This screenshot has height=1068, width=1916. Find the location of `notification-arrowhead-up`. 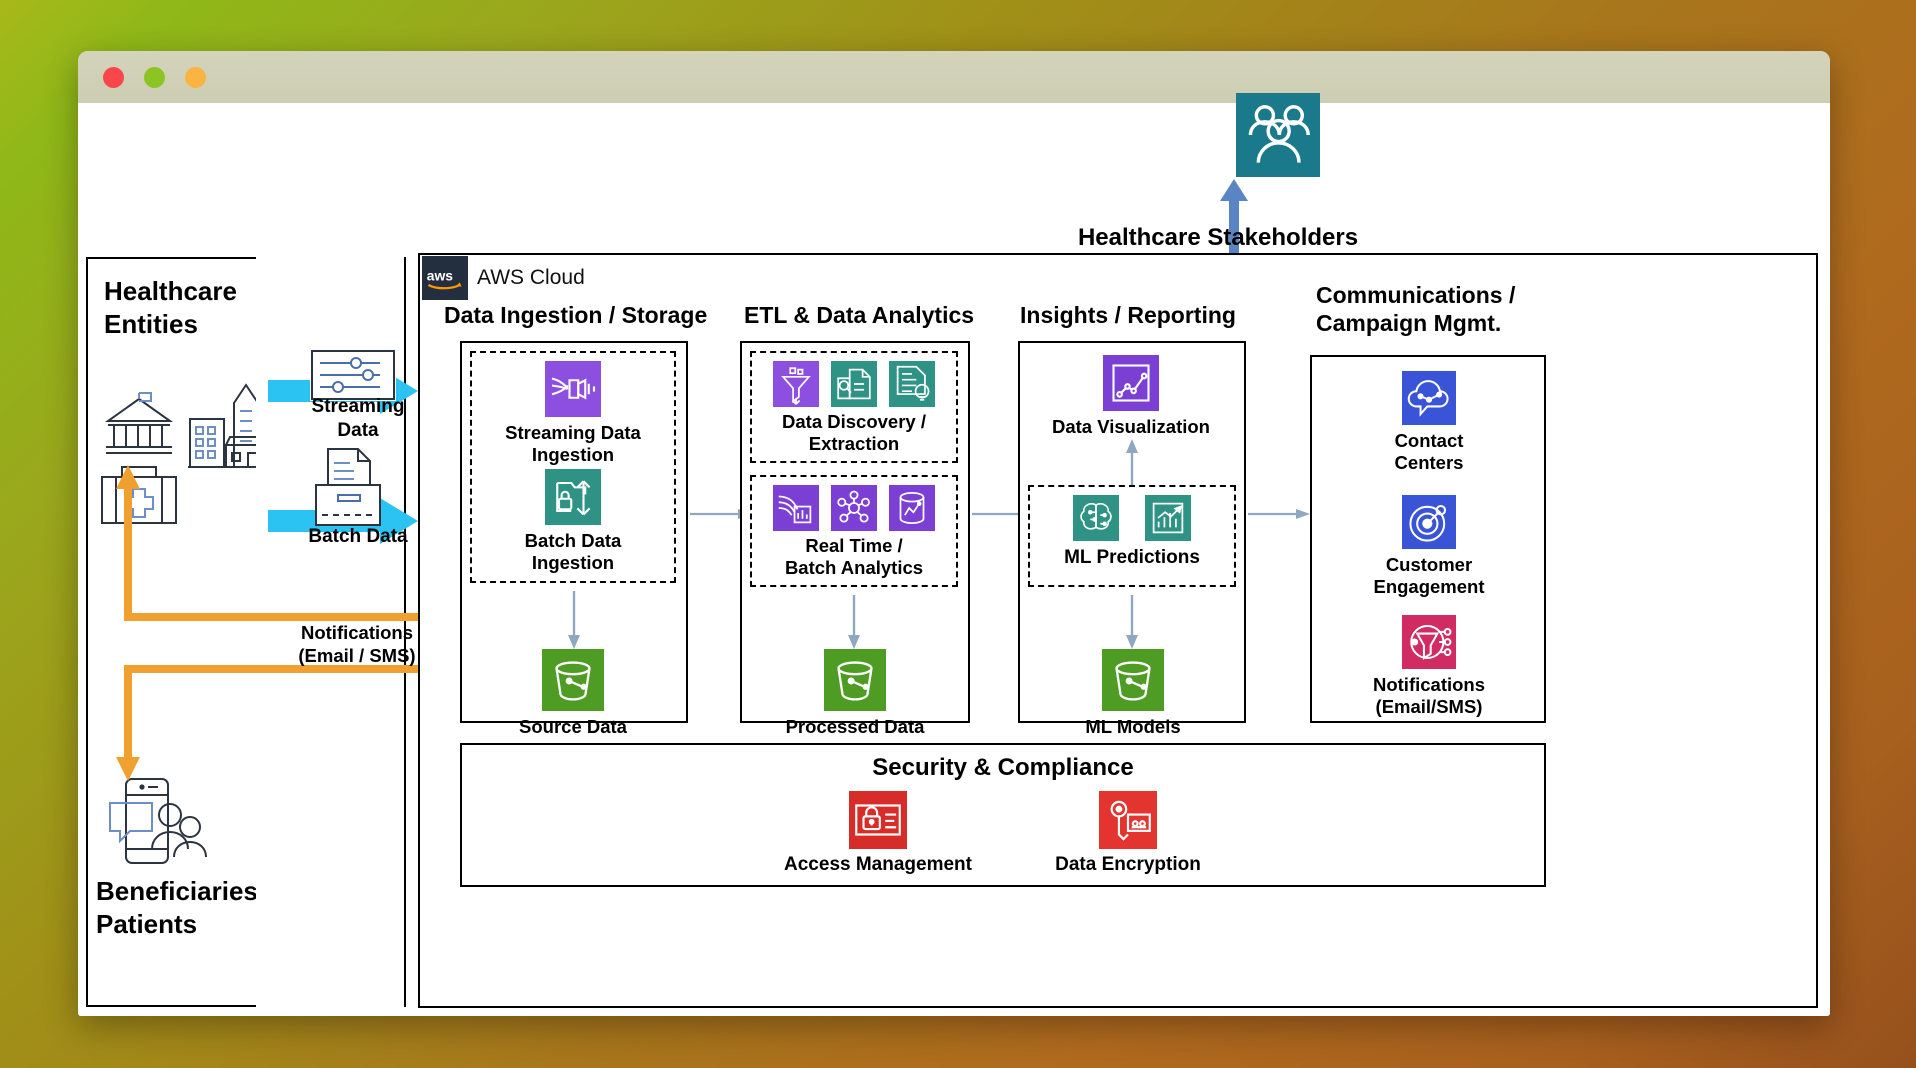

notification-arrowhead-up is located at coordinates (128, 480).